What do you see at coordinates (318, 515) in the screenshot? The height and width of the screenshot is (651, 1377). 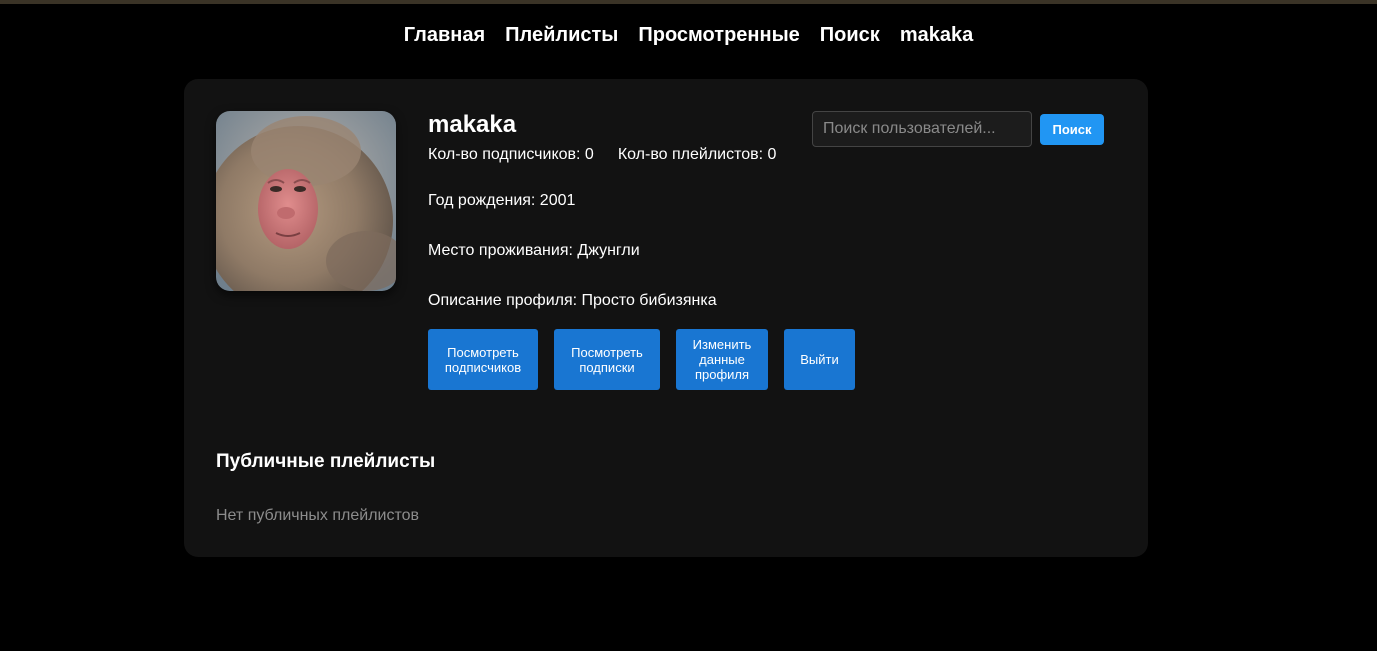 I see `public-playlists-empty: Нет публичных плейлистов` at bounding box center [318, 515].